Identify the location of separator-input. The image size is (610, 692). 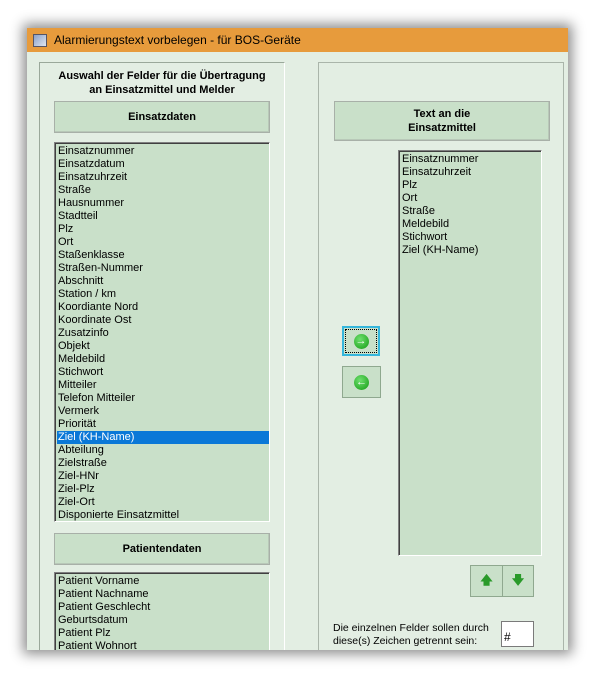
(517, 634).